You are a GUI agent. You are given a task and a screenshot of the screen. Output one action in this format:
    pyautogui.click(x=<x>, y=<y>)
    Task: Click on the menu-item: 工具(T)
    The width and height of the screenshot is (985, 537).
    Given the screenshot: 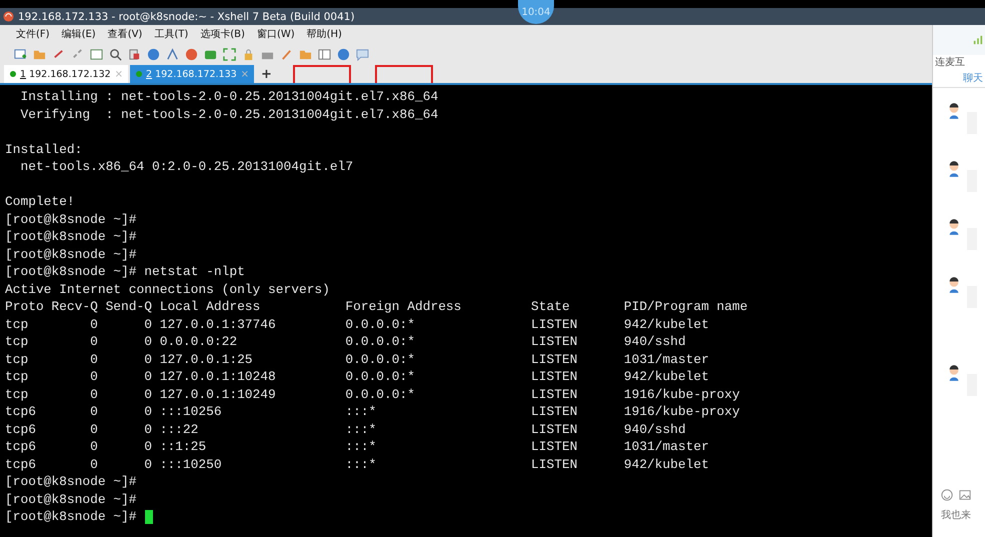 What is the action you would take?
    pyautogui.click(x=171, y=34)
    